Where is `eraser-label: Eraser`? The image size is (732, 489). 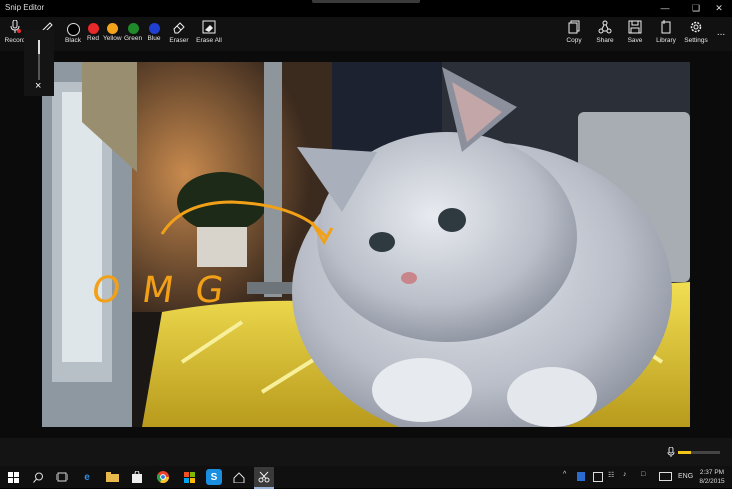
eraser-label: Eraser is located at coordinates (179, 40).